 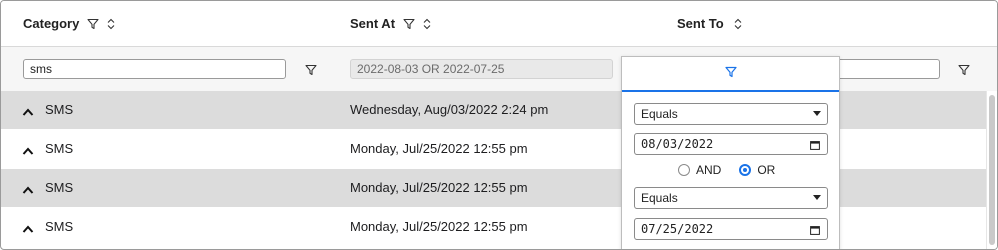 I want to click on header-category: Category, so click(x=72, y=23).